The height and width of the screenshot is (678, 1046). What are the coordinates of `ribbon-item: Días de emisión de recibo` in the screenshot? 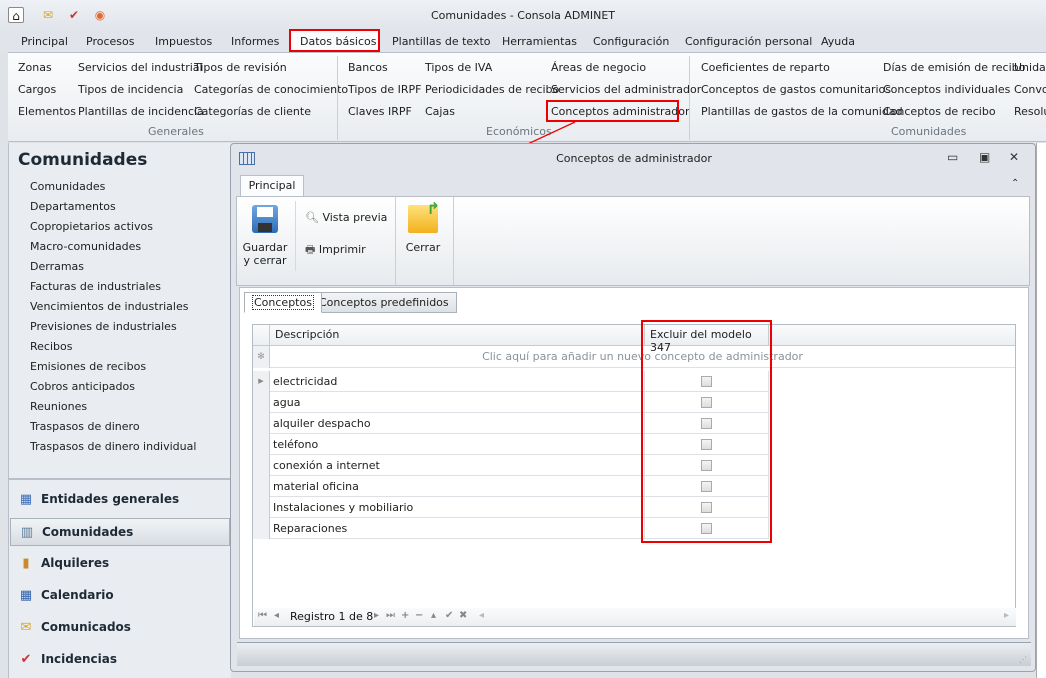 It's located at (954, 67).